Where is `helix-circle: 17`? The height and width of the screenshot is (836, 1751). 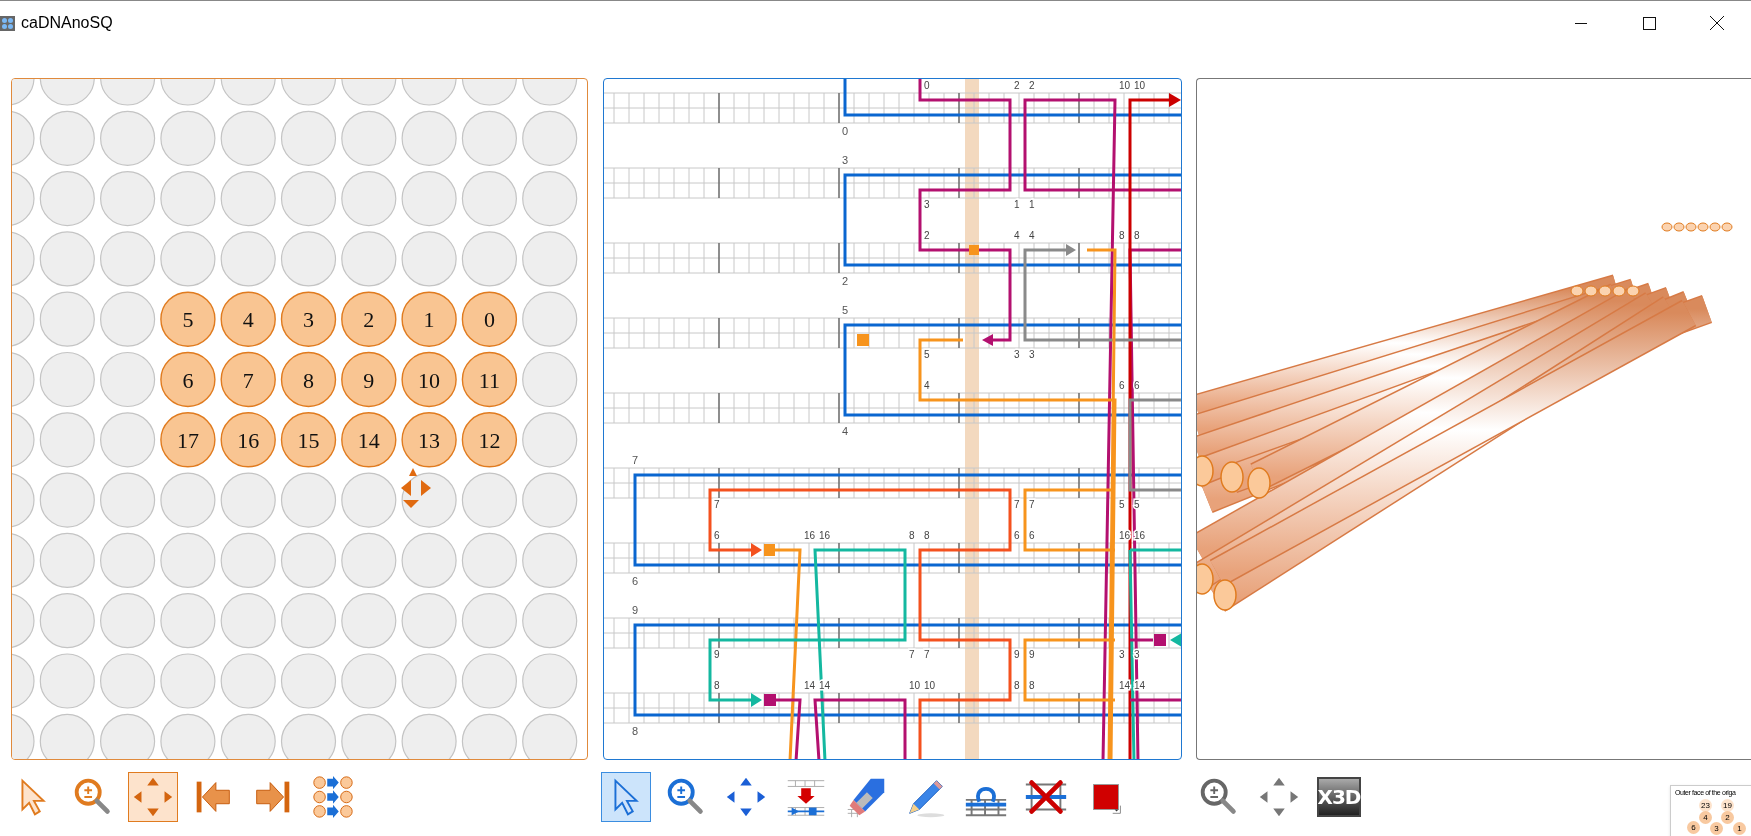
helix-circle: 17 is located at coordinates (188, 440).